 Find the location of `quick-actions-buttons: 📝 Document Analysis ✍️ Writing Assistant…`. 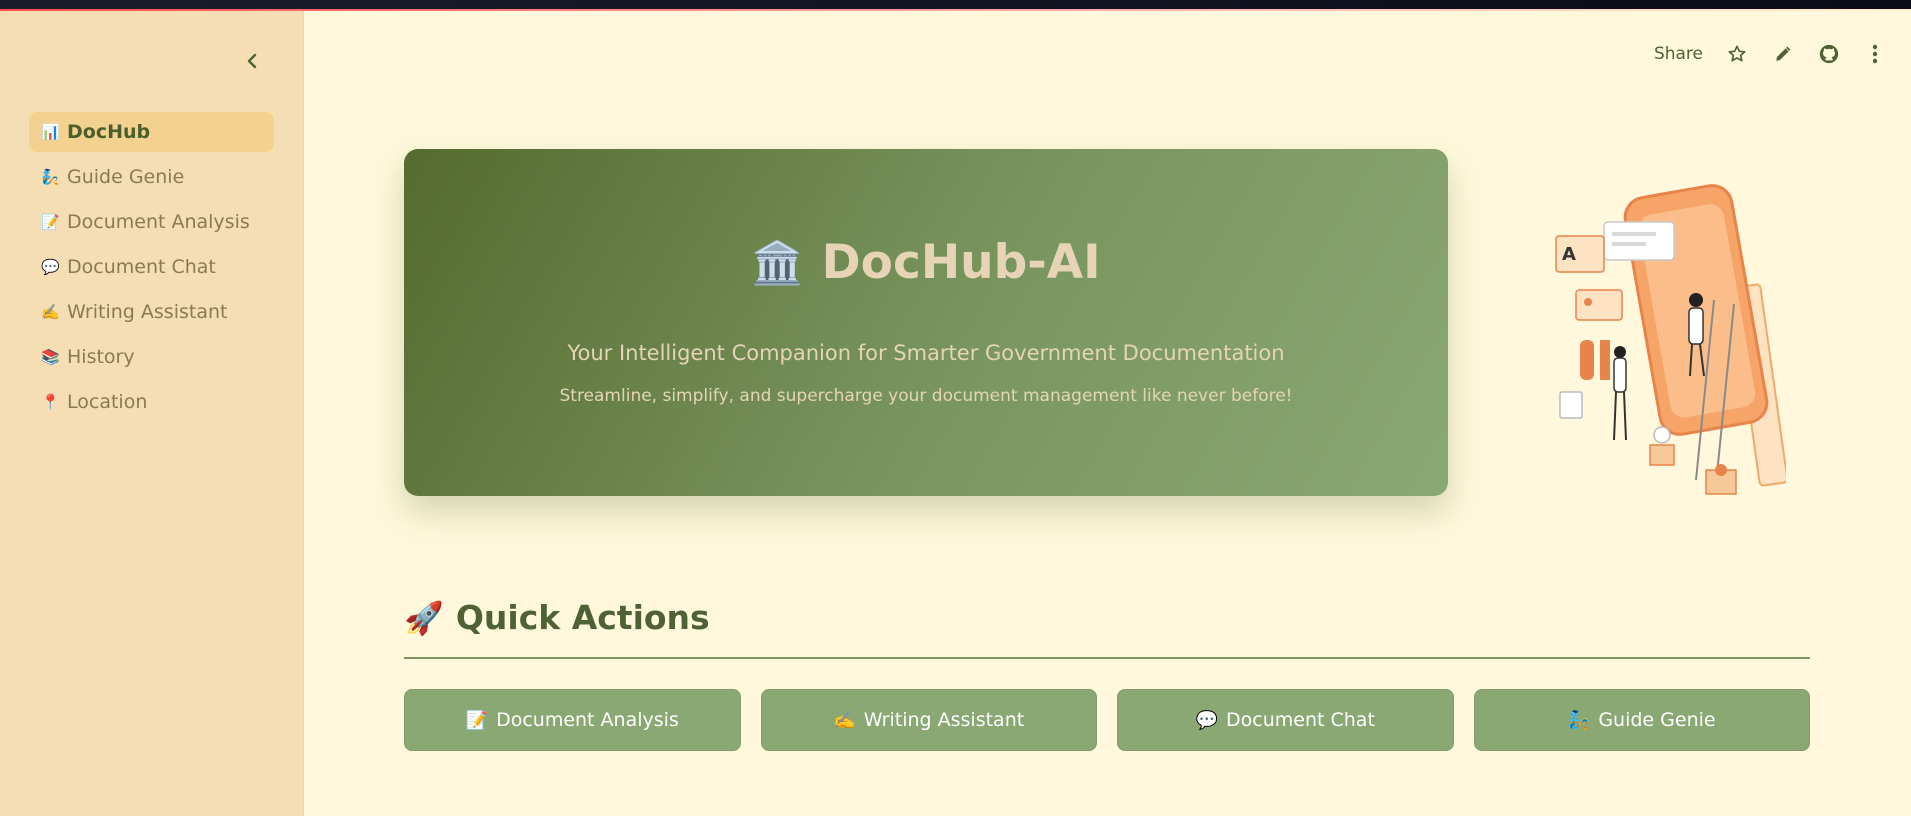

quick-actions-buttons: 📝 Document Analysis ✍️ Writing Assistant… is located at coordinates (1107, 720).